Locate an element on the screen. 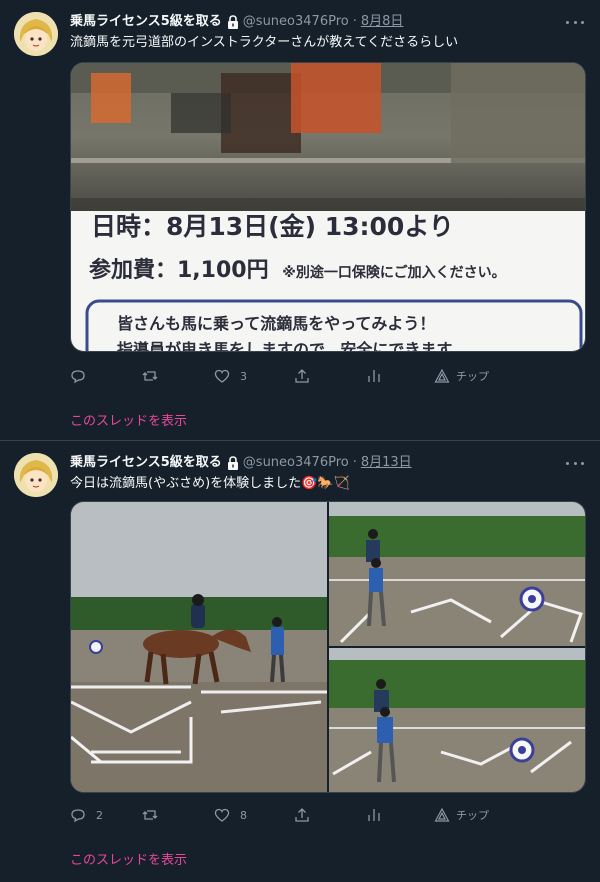 The image size is (600, 882). like-button: 8 is located at coordinates (230, 815).